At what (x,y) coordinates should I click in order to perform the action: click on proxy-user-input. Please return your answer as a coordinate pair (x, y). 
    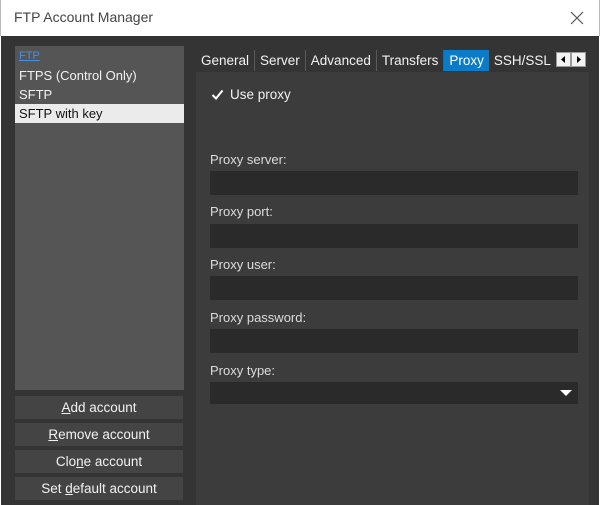
    Looking at the image, I should click on (394, 288).